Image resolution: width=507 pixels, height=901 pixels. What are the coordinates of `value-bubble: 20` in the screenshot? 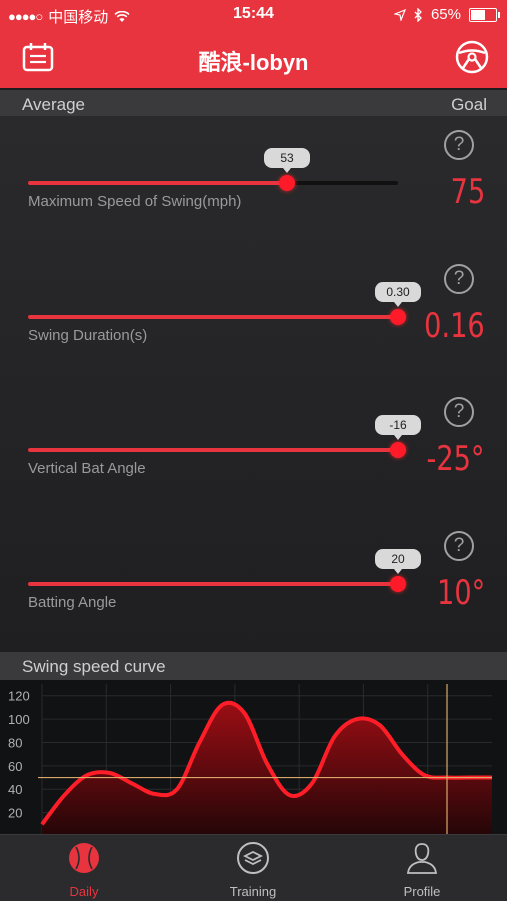 It's located at (398, 561).